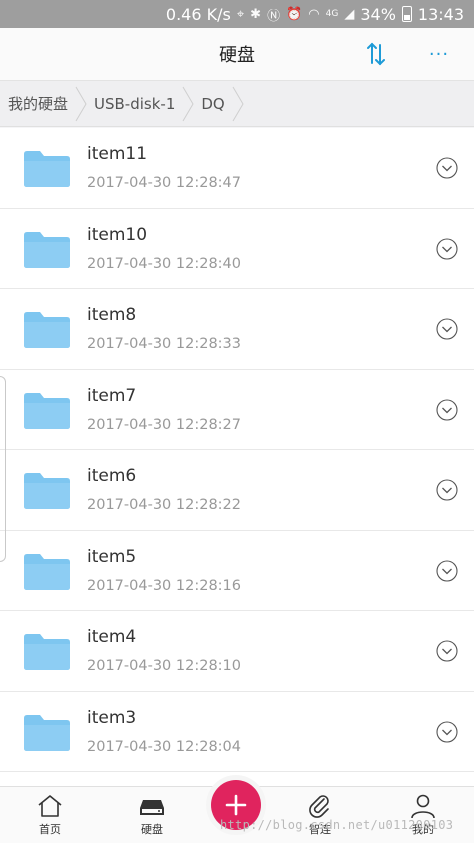  What do you see at coordinates (198, 14) in the screenshot?
I see `network-speed: 0.46 K/s` at bounding box center [198, 14].